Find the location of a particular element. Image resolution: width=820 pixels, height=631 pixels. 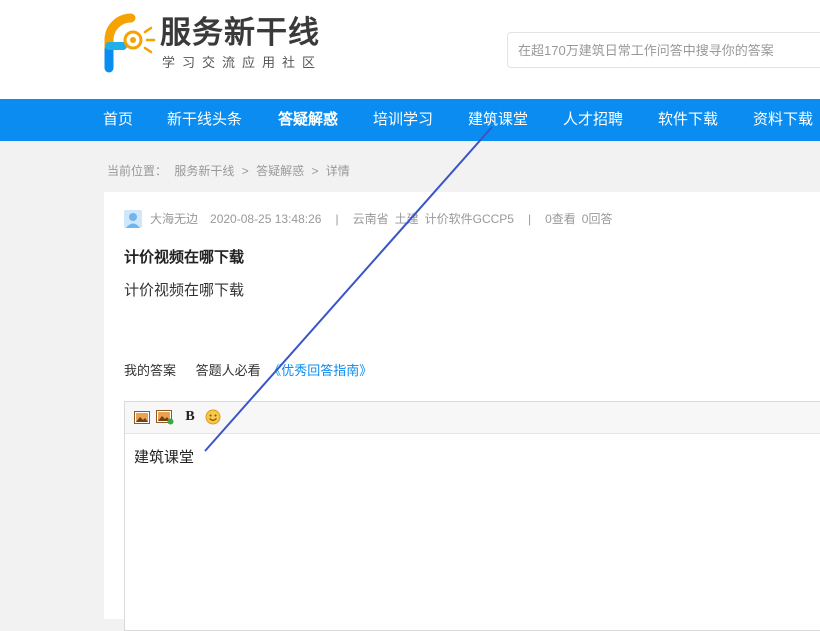

view-count: 0查看 is located at coordinates (560, 219).